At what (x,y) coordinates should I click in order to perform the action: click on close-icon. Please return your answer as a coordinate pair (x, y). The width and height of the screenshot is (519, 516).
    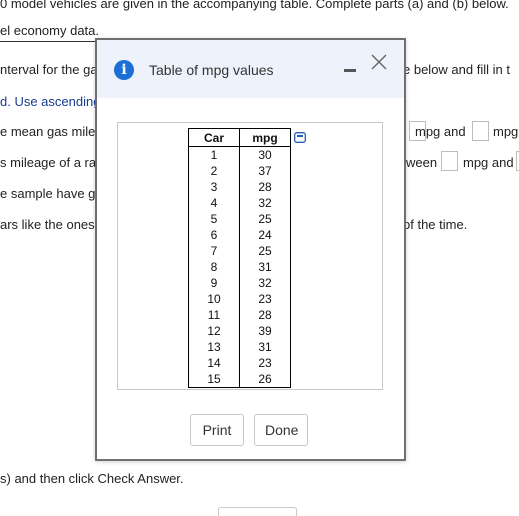
    Looking at the image, I should click on (379, 62).